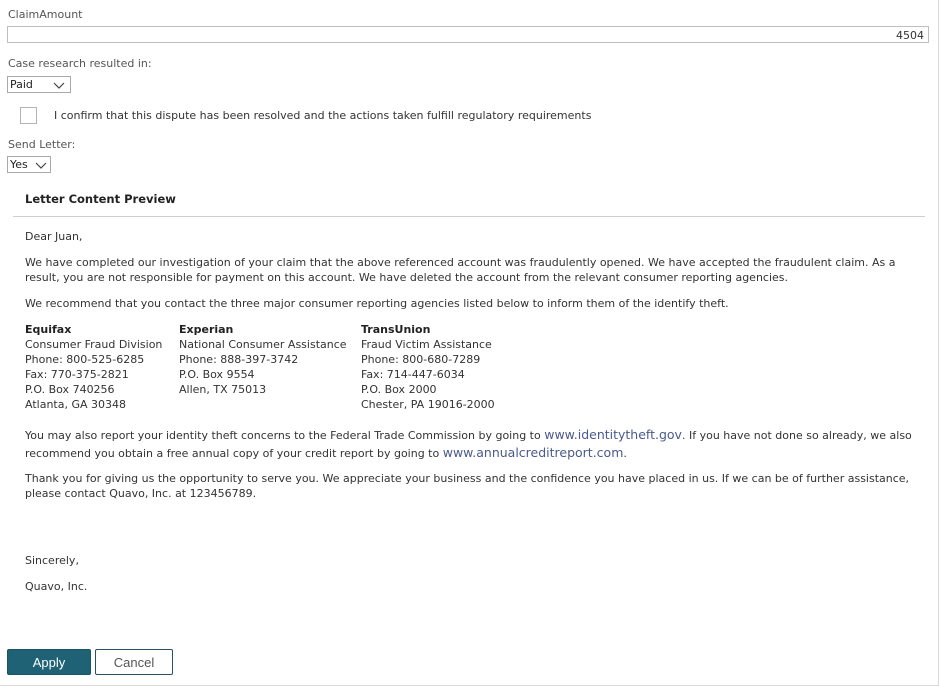 This screenshot has width=940, height=687. What do you see at coordinates (134, 662) in the screenshot?
I see `cancel-button: Cancel` at bounding box center [134, 662].